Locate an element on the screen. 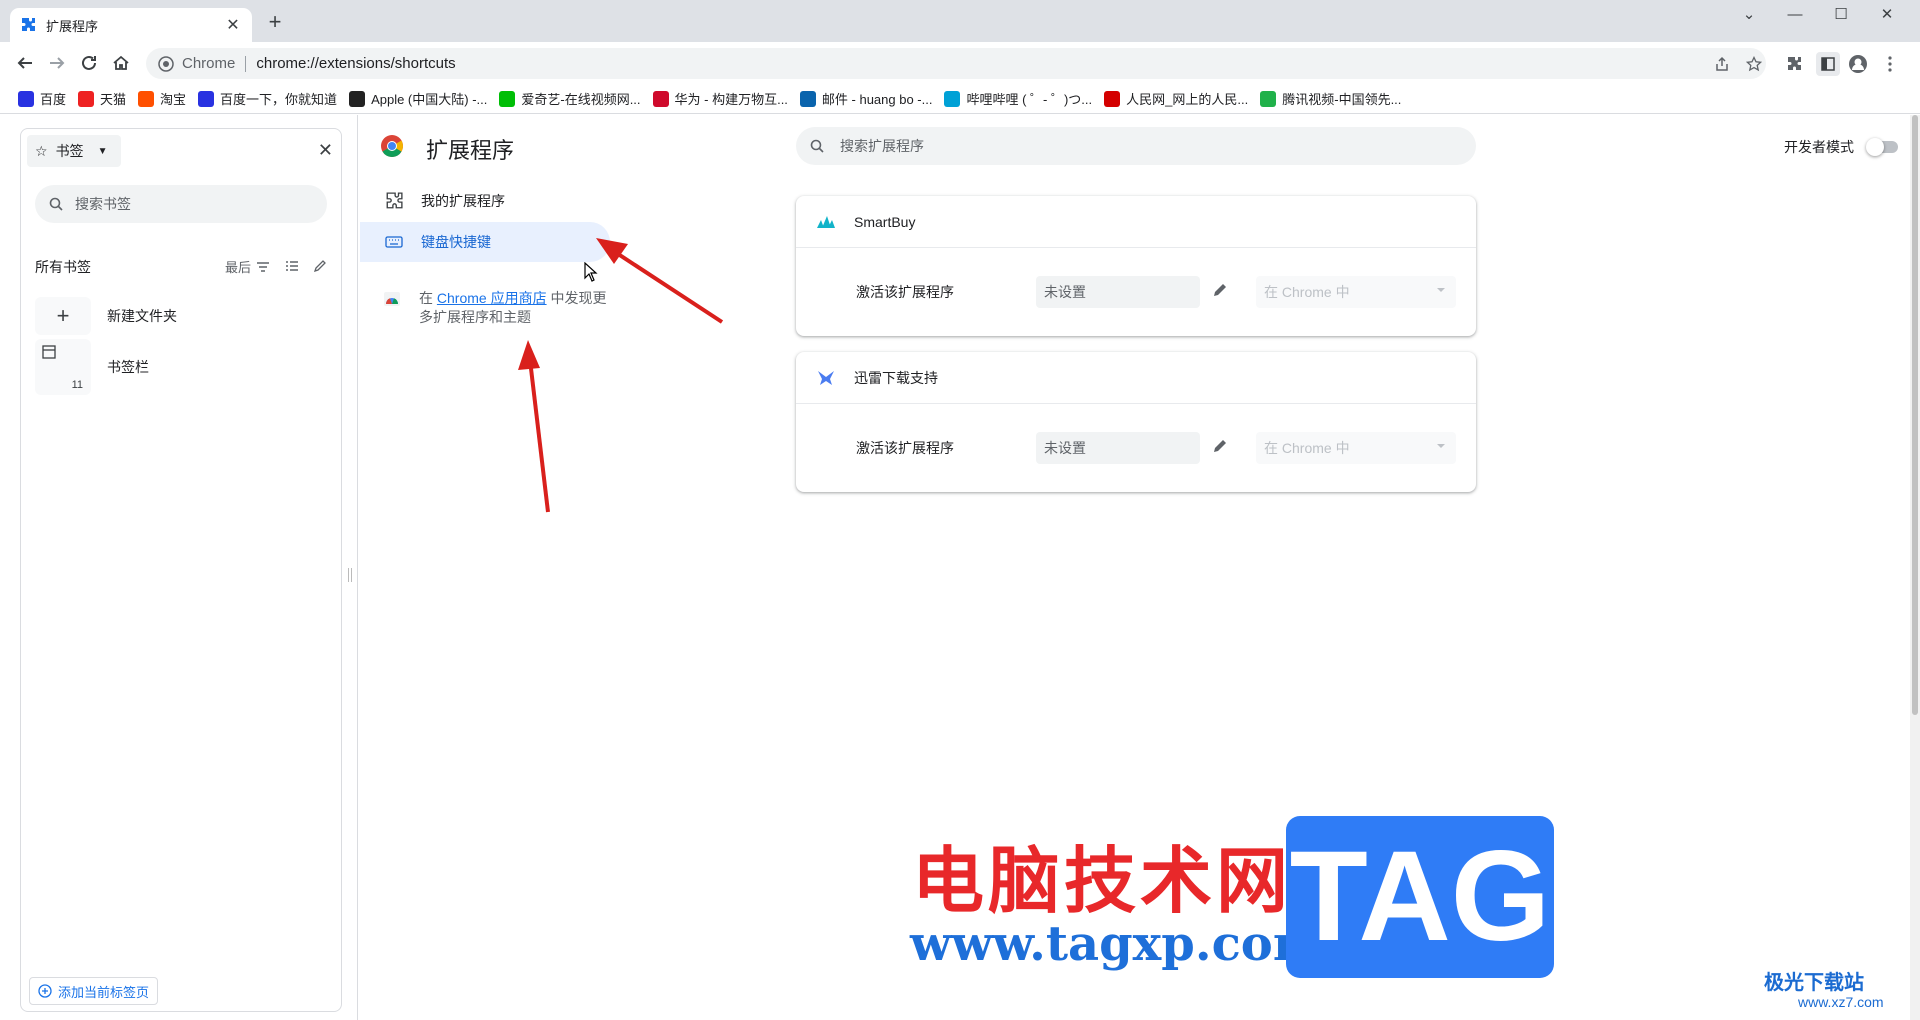 The width and height of the screenshot is (1920, 1020). nav-my-extensions: 我的扩展程序 is located at coordinates (485, 201).